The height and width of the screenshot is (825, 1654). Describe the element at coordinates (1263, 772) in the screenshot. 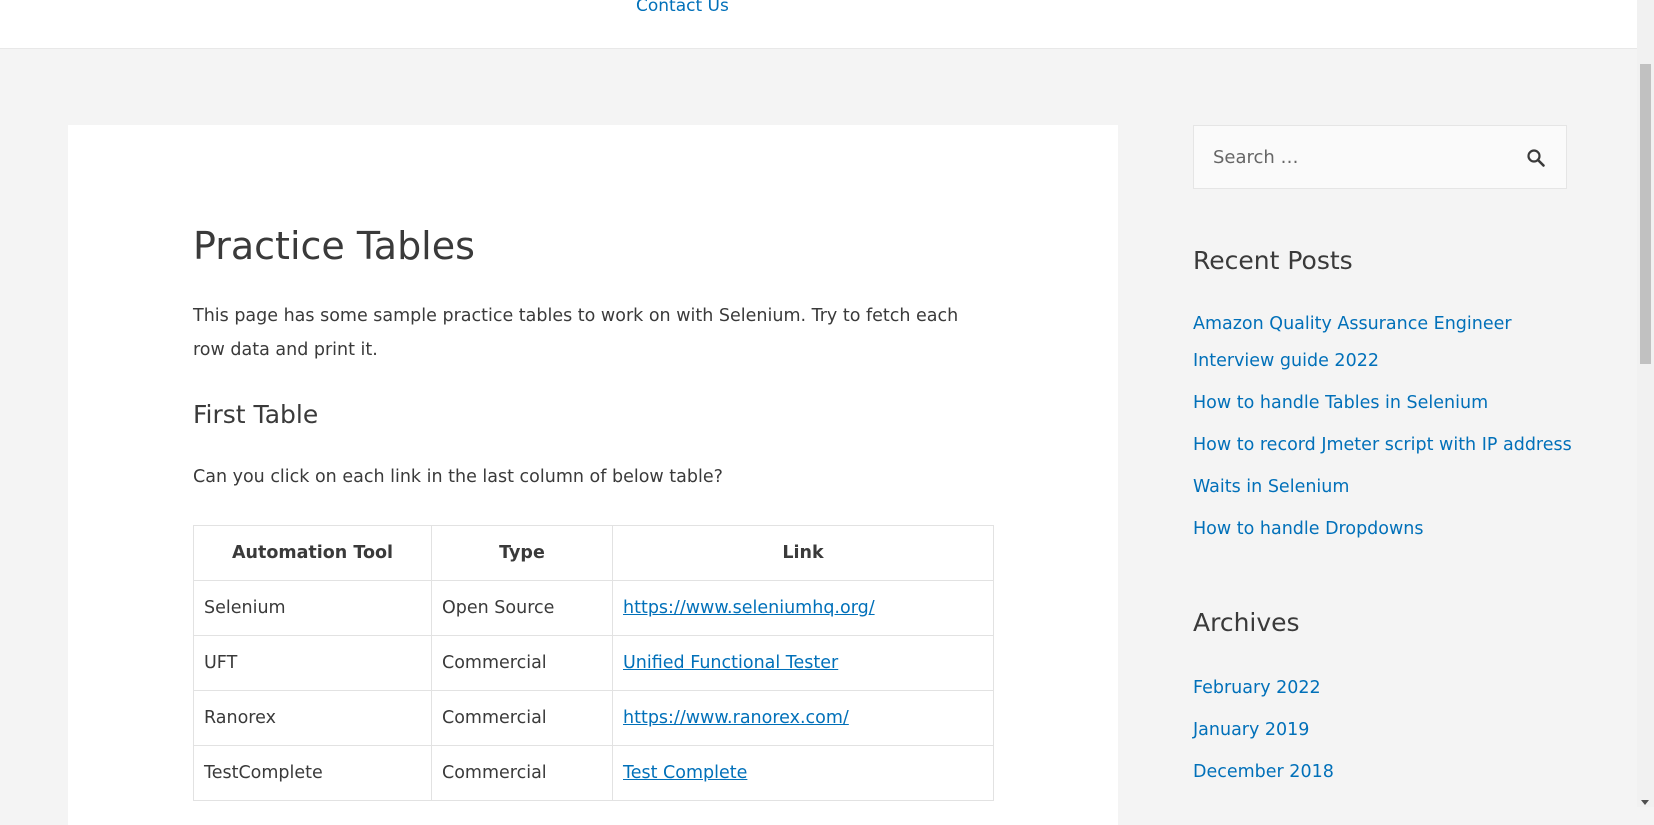

I see `archive-link: December 2018` at that location.